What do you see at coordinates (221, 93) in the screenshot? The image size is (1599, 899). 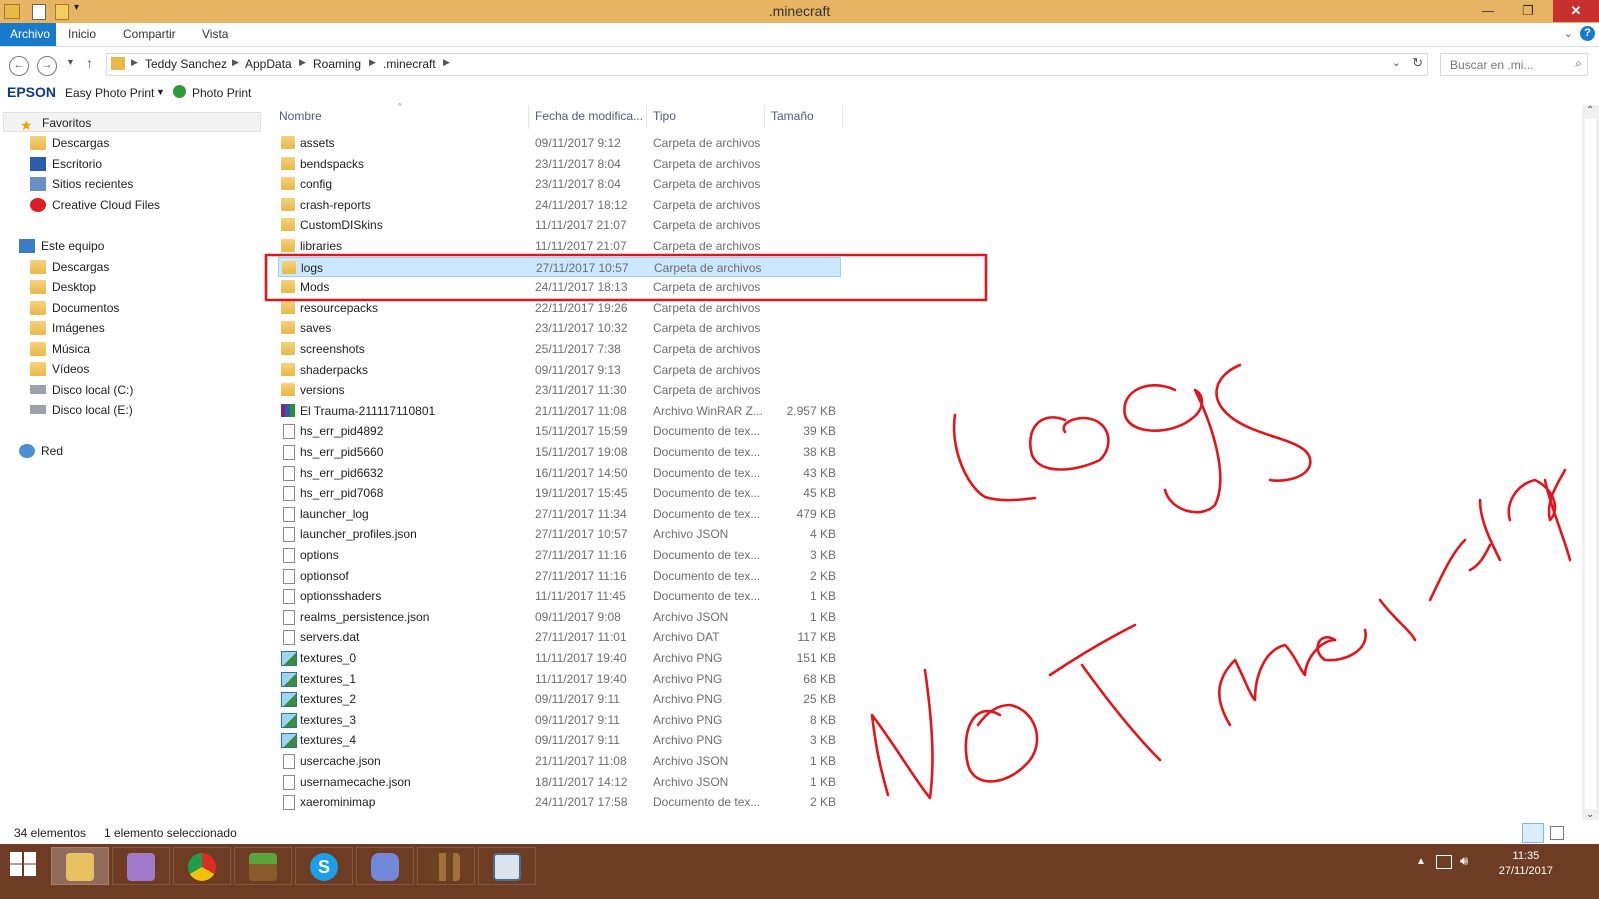 I see `photo-print-button: Photo Print` at bounding box center [221, 93].